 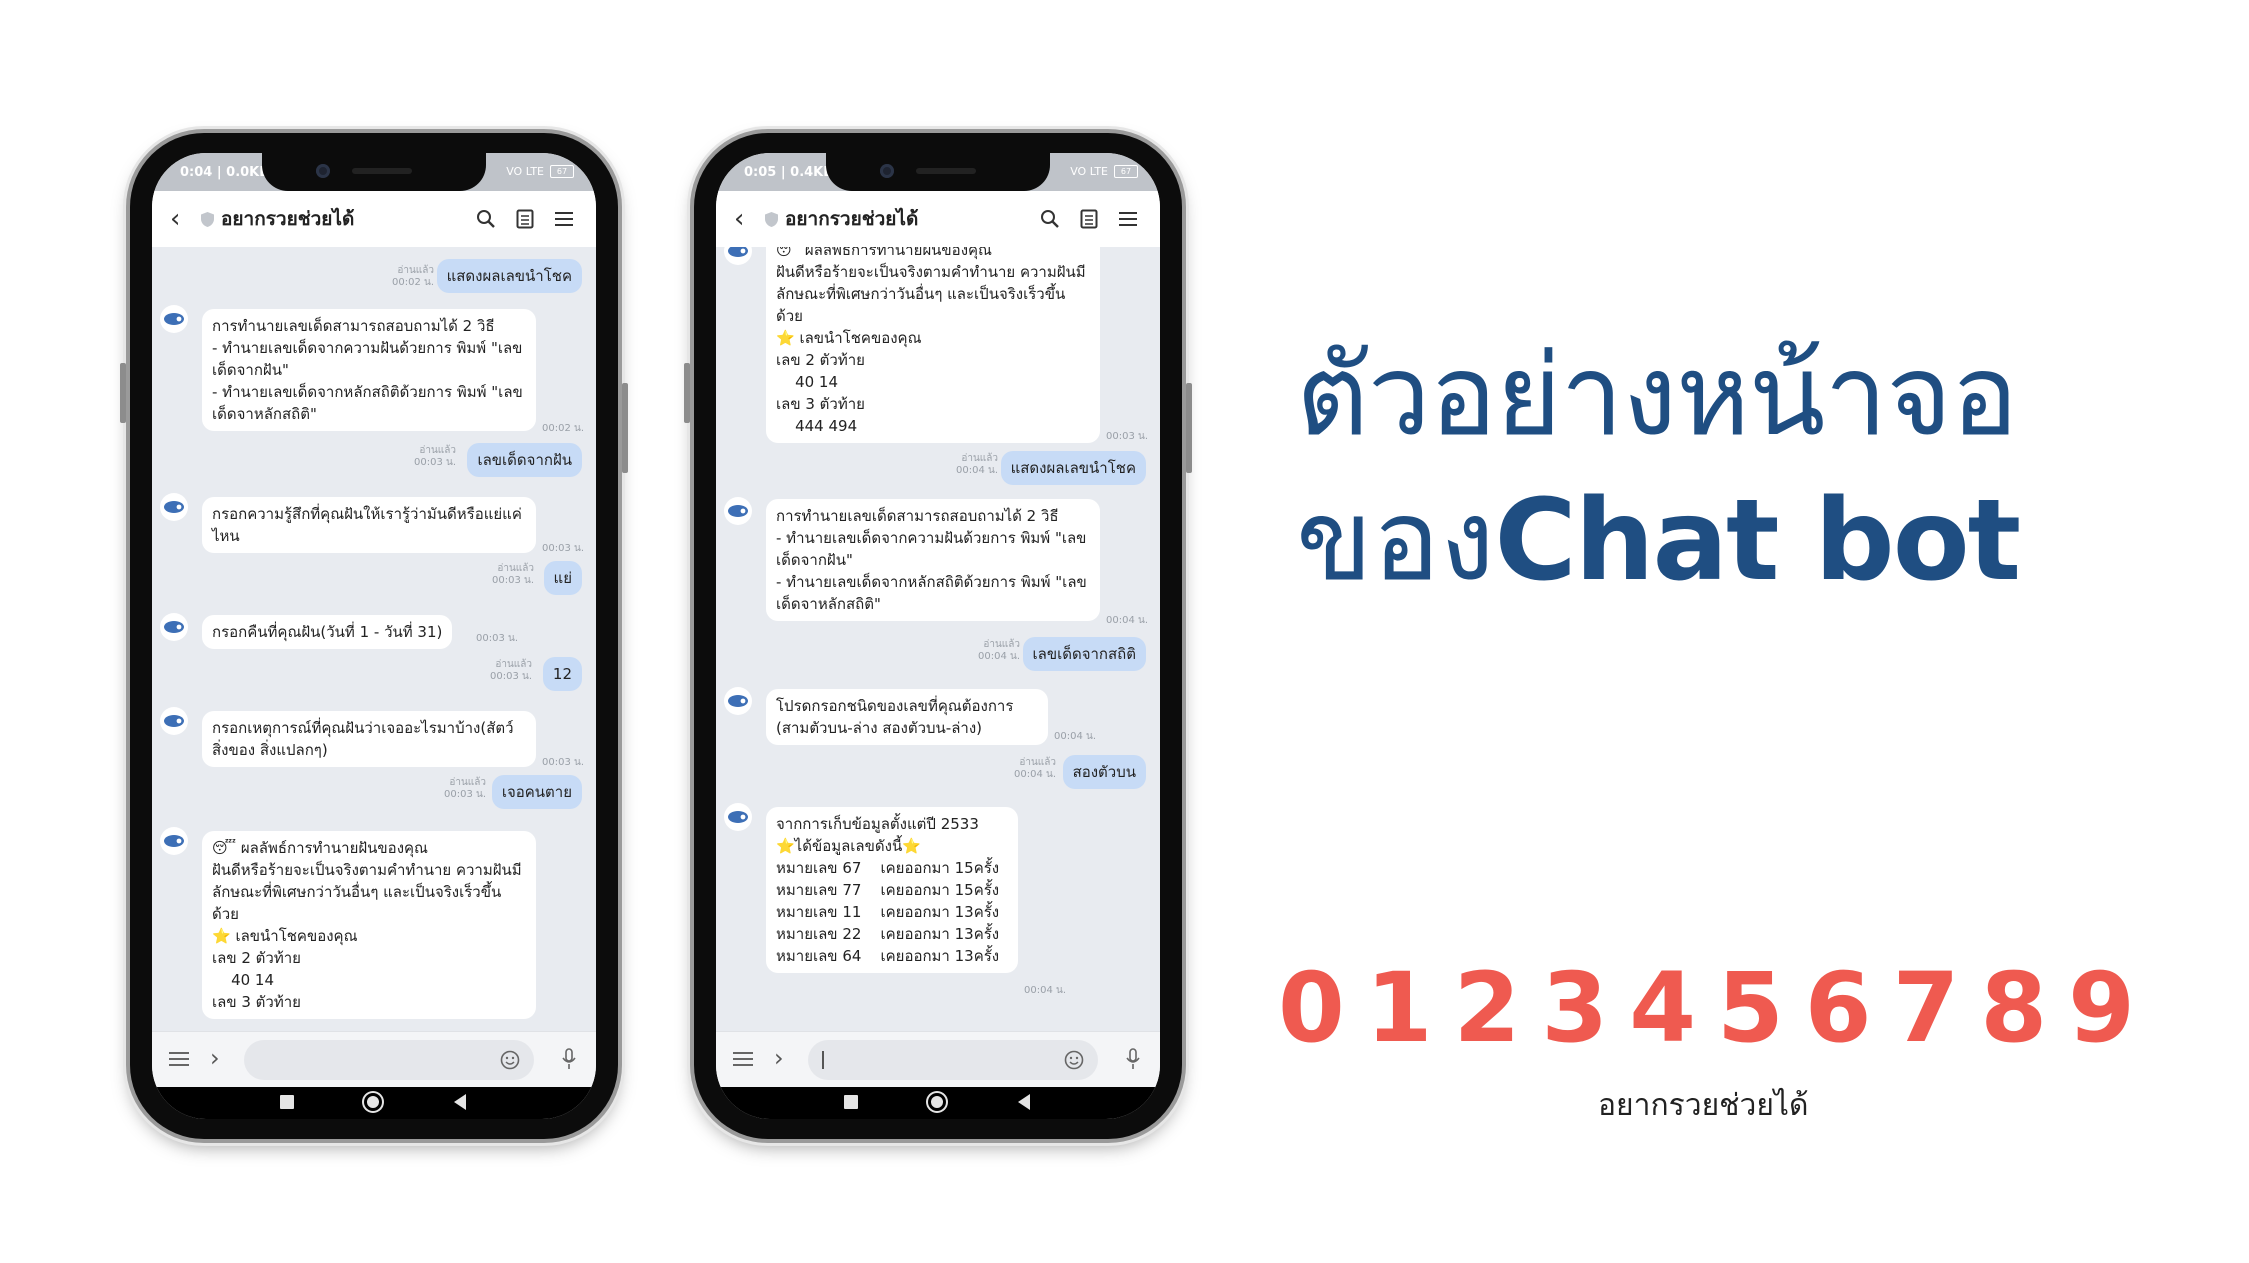 I want to click on status-time: 0:05, so click(x=760, y=172).